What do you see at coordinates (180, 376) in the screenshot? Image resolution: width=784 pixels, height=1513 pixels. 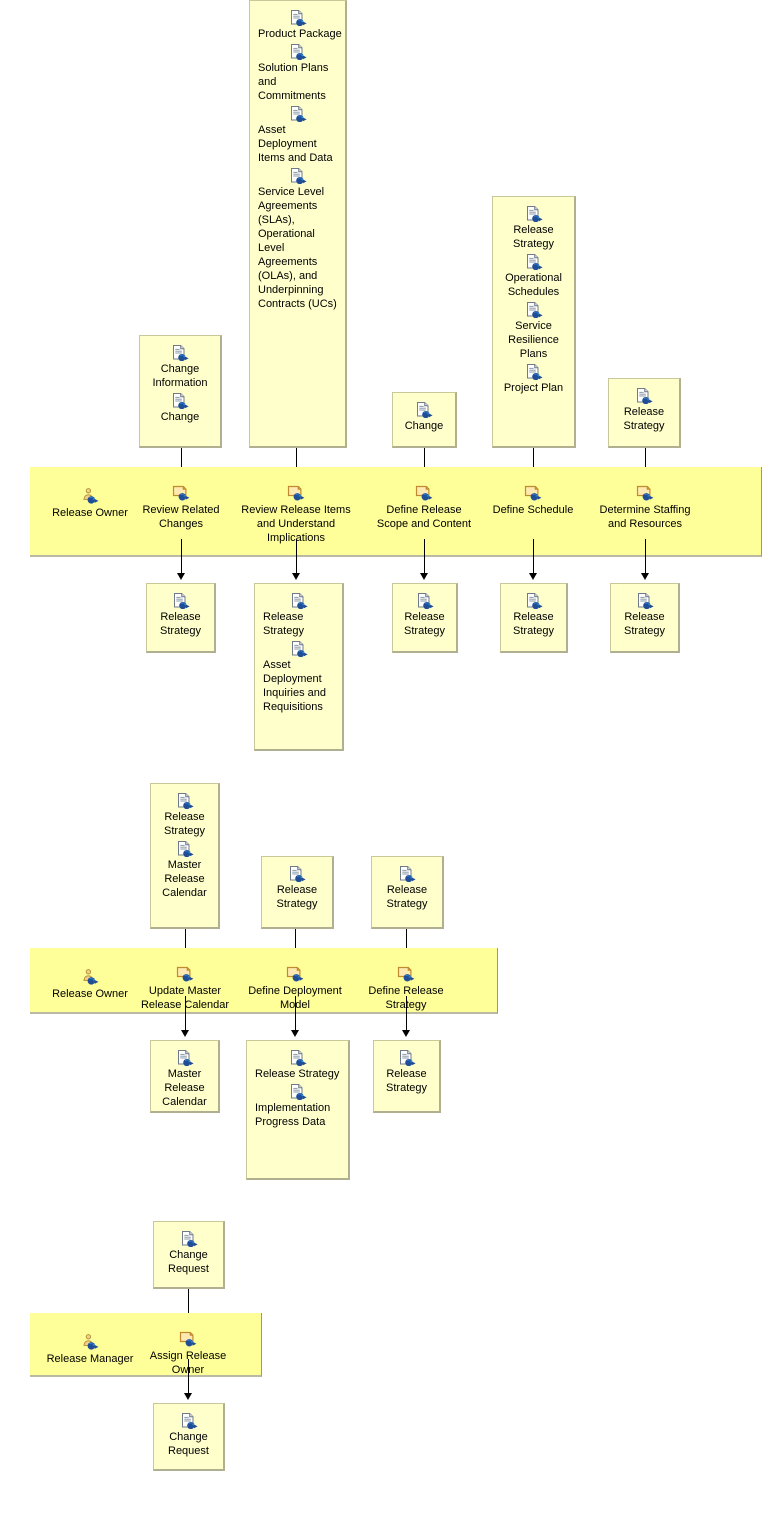 I see `work-product-label: Change Information` at bounding box center [180, 376].